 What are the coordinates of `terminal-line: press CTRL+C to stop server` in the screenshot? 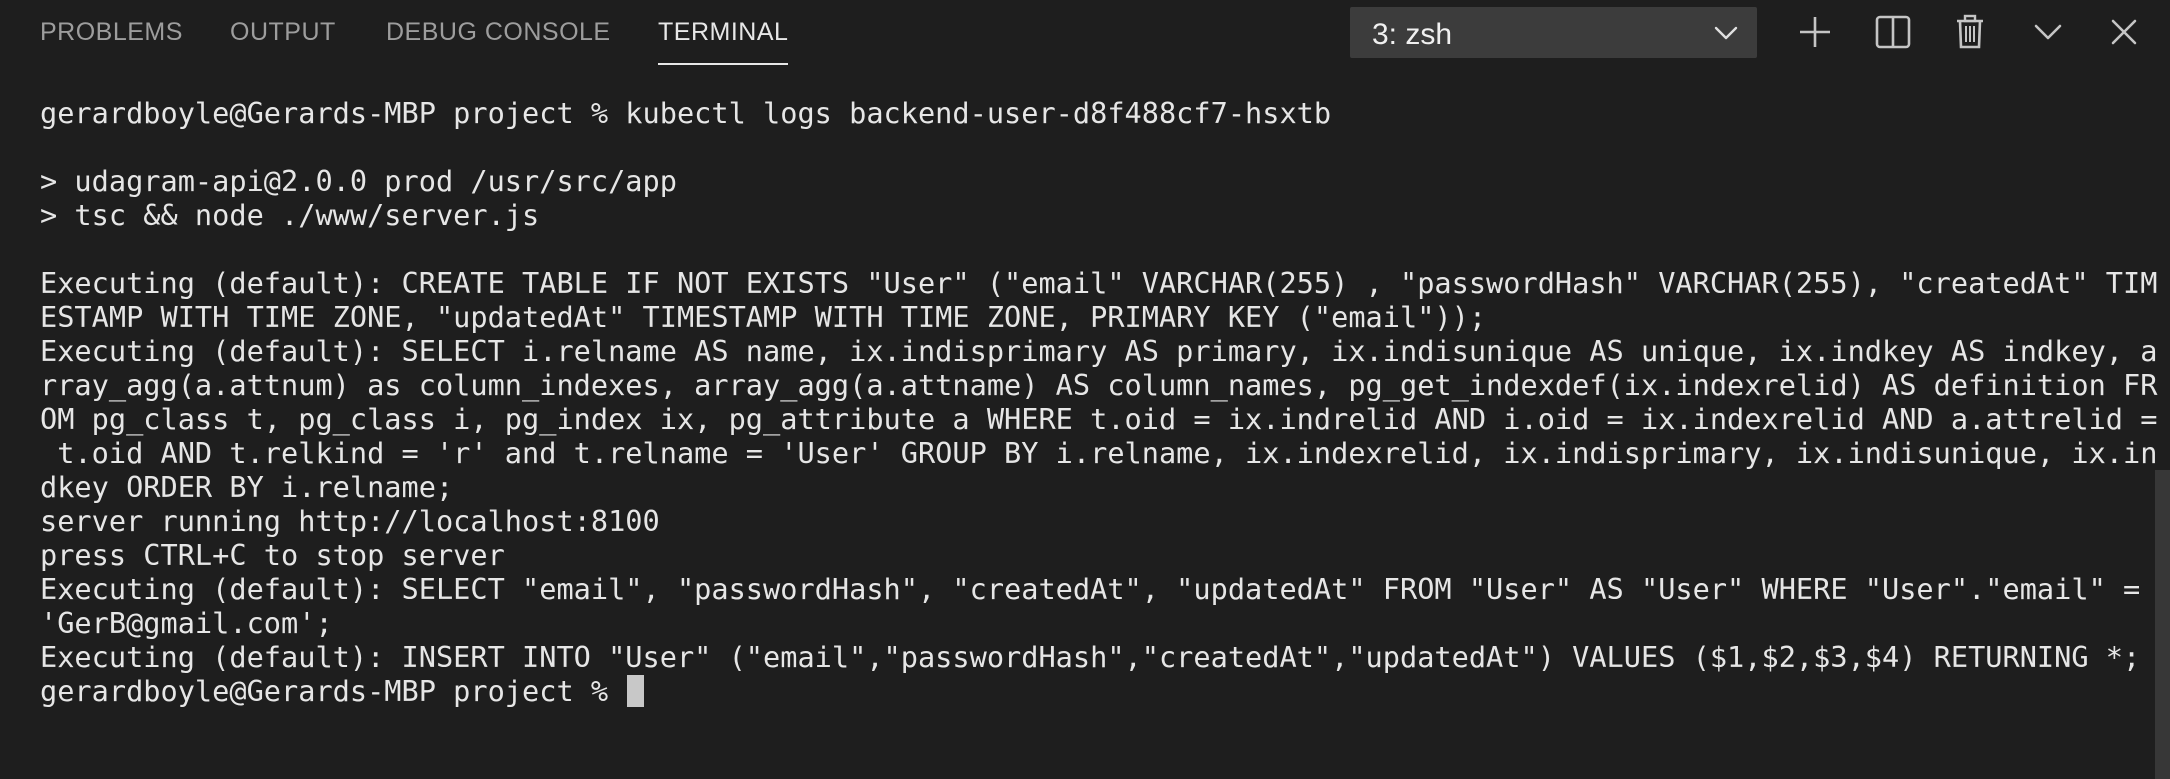 It's located at (272, 555).